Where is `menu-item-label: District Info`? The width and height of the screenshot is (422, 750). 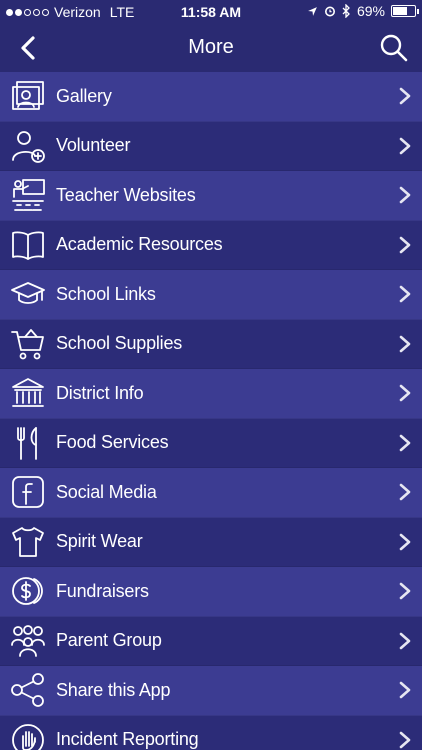
menu-item-label: District Info is located at coordinates (100, 392).